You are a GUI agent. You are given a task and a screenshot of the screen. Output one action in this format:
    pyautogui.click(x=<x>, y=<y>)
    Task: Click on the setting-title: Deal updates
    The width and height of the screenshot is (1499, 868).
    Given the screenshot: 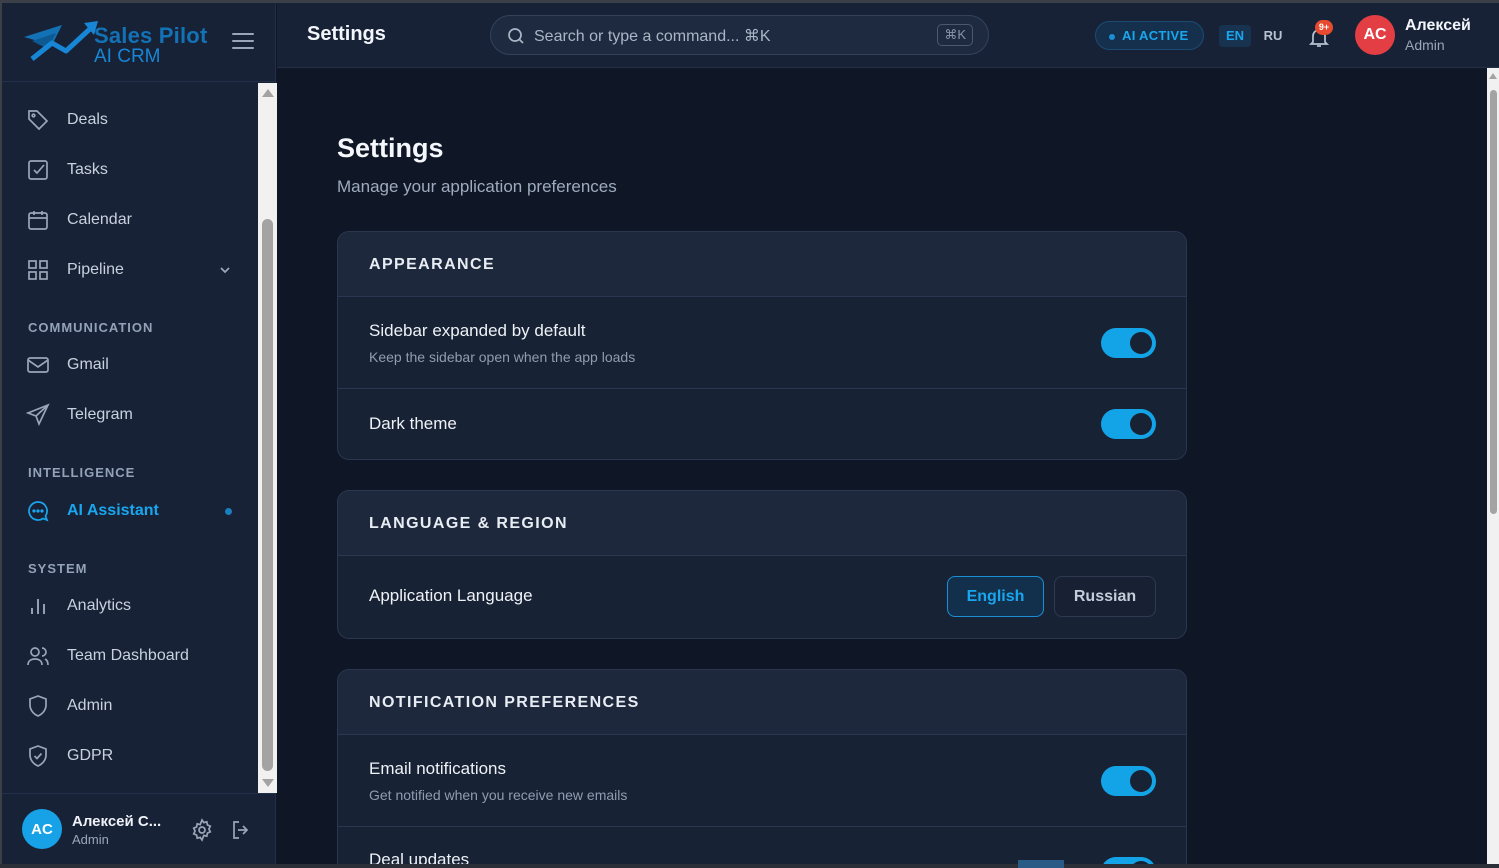 What is the action you would take?
    pyautogui.click(x=419, y=857)
    